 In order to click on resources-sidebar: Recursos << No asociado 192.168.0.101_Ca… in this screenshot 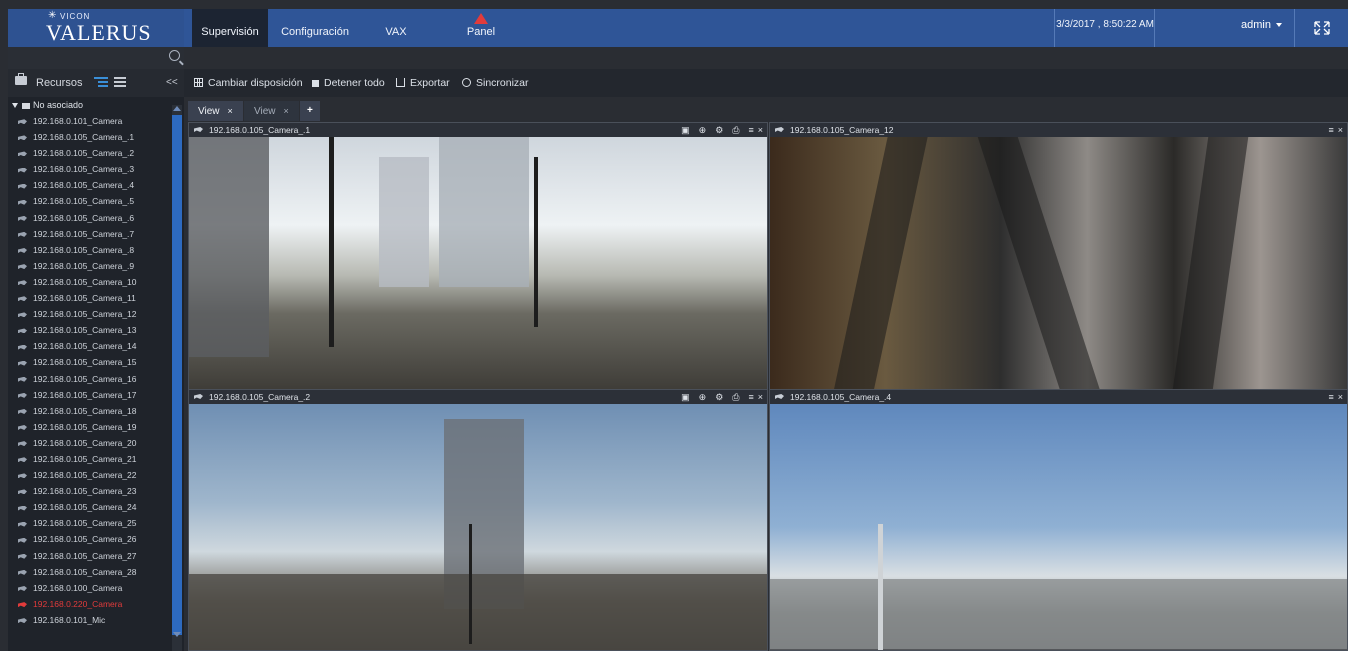, I will do `click(96, 349)`.